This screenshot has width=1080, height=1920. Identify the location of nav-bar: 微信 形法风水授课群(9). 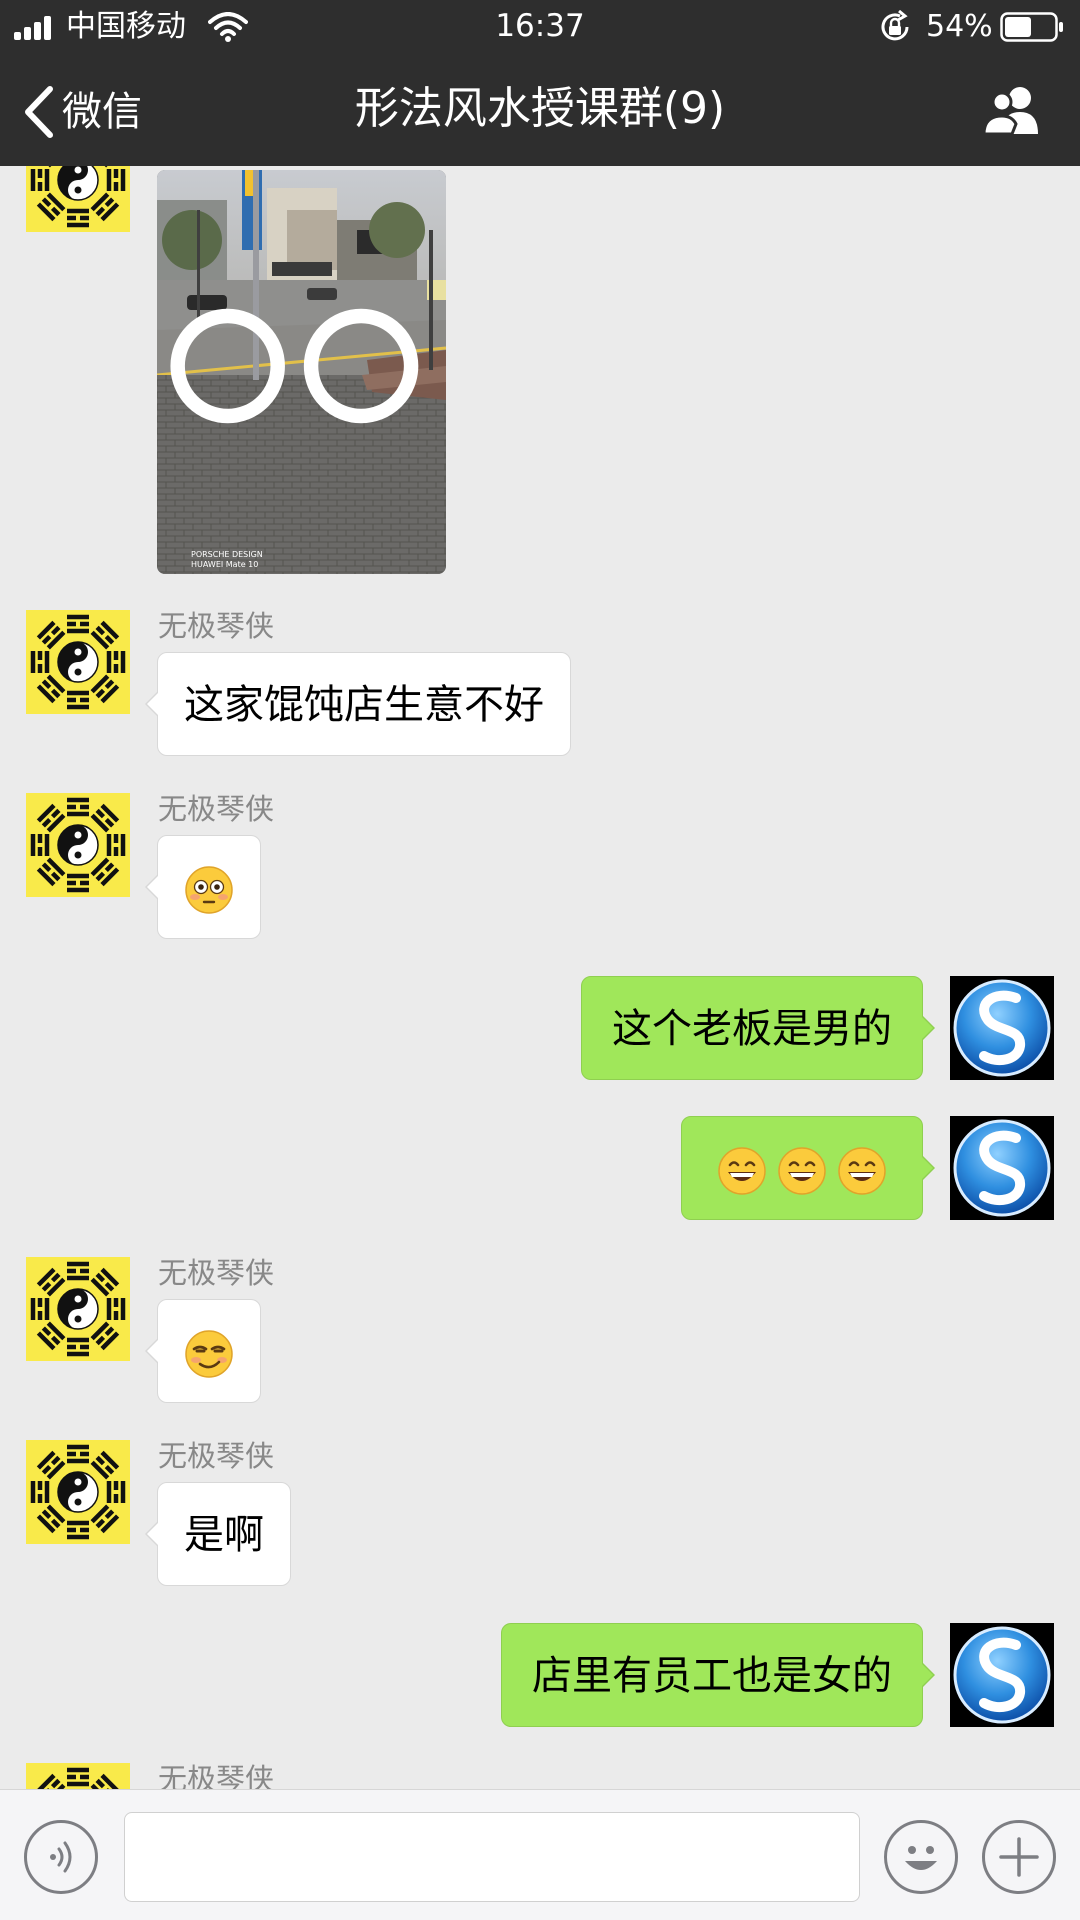
(540, 111).